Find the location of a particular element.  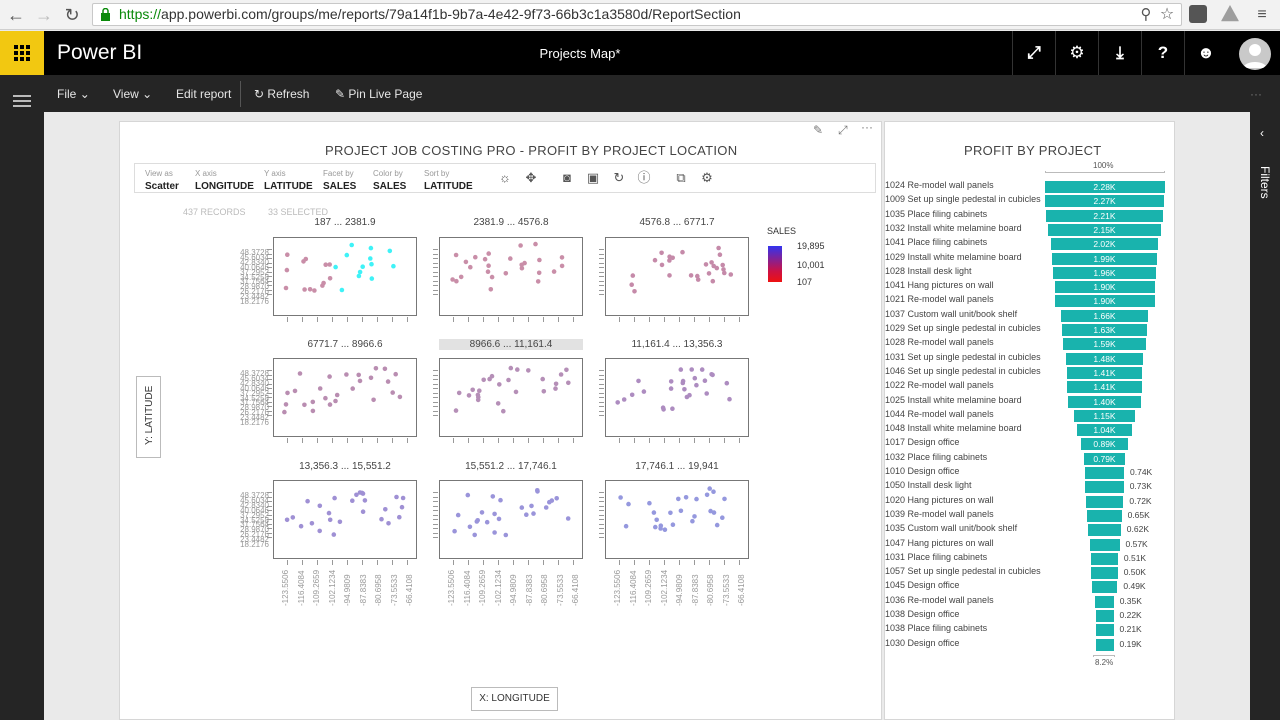

filters-pane: ‹ Filters is located at coordinates (1265, 416).